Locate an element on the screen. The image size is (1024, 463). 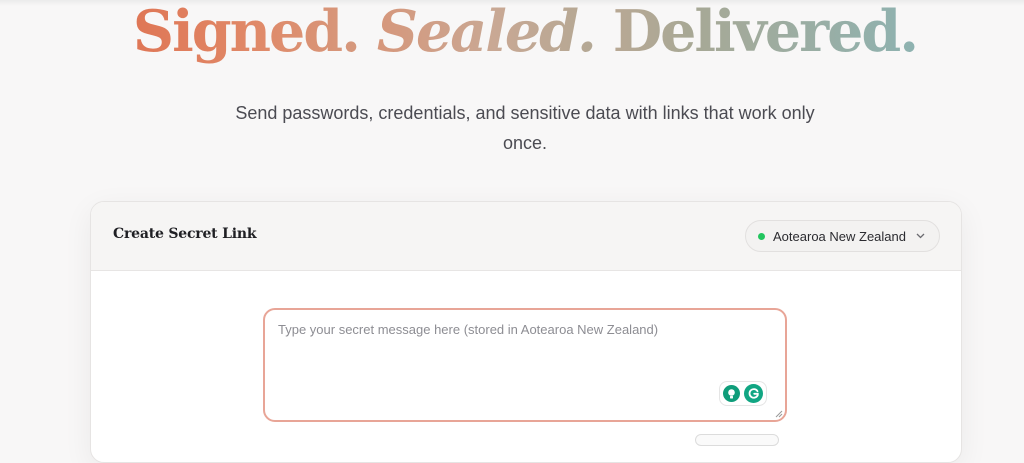
grammarly-widget is located at coordinates (743, 393).